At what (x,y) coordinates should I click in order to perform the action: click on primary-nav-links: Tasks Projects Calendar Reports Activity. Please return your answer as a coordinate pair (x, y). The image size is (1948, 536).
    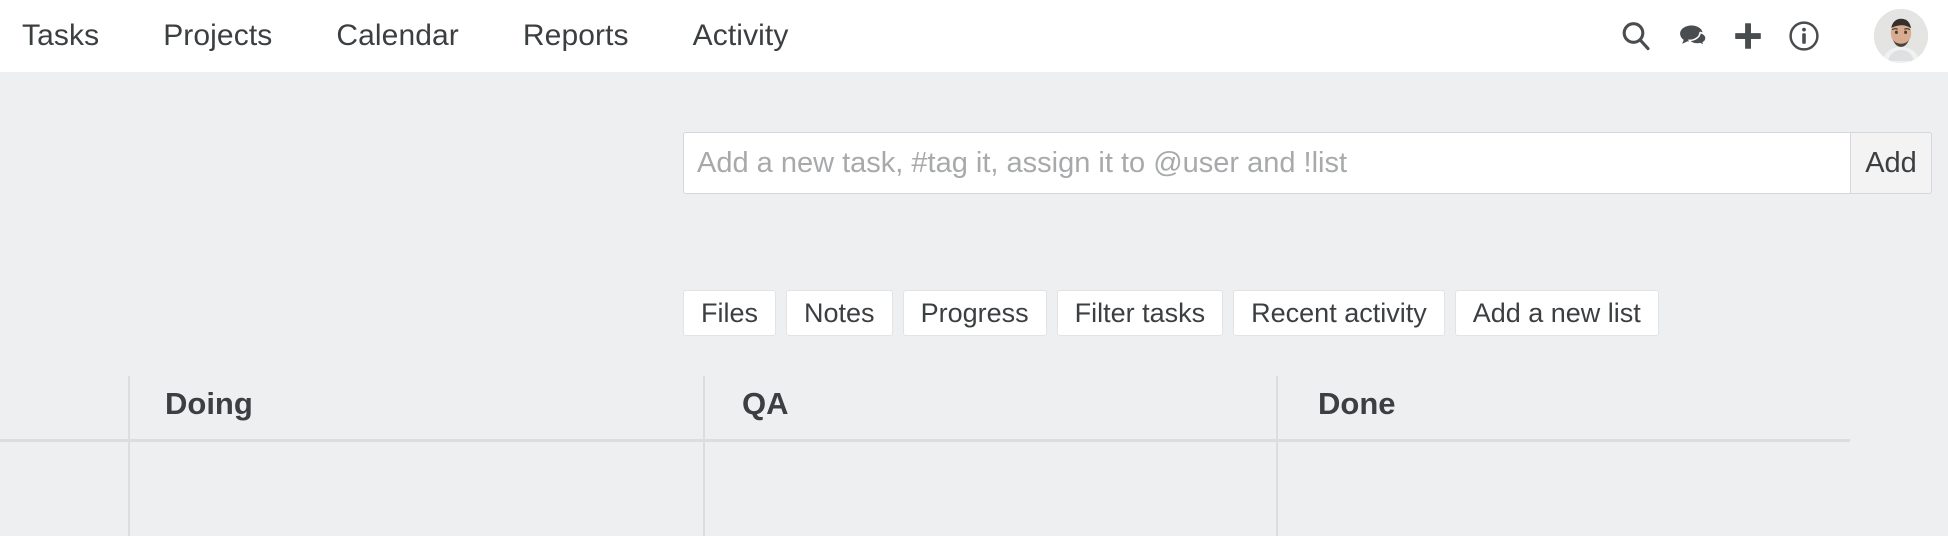
    Looking at the image, I should click on (419, 36).